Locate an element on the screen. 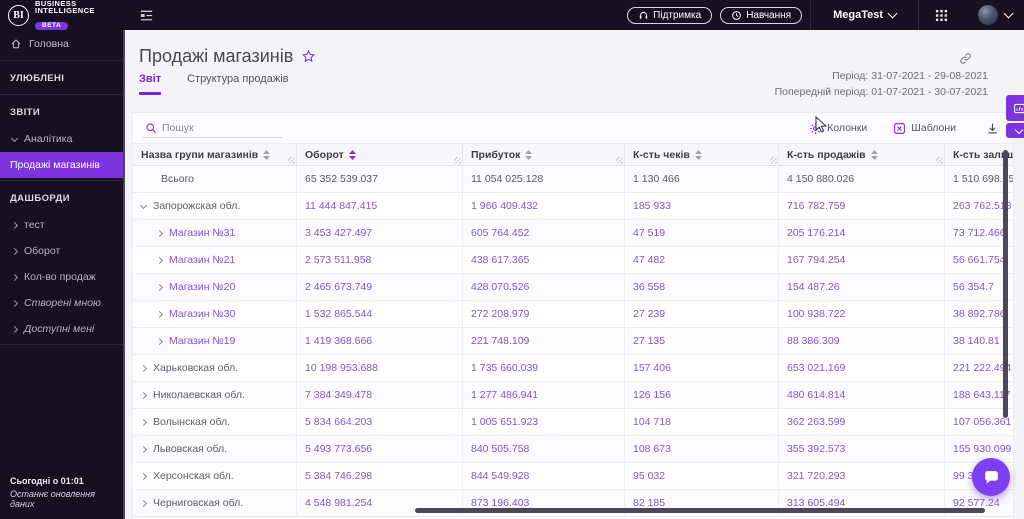 This screenshot has height=519, width=1024. row-name-label: Магазин №19 is located at coordinates (202, 341).